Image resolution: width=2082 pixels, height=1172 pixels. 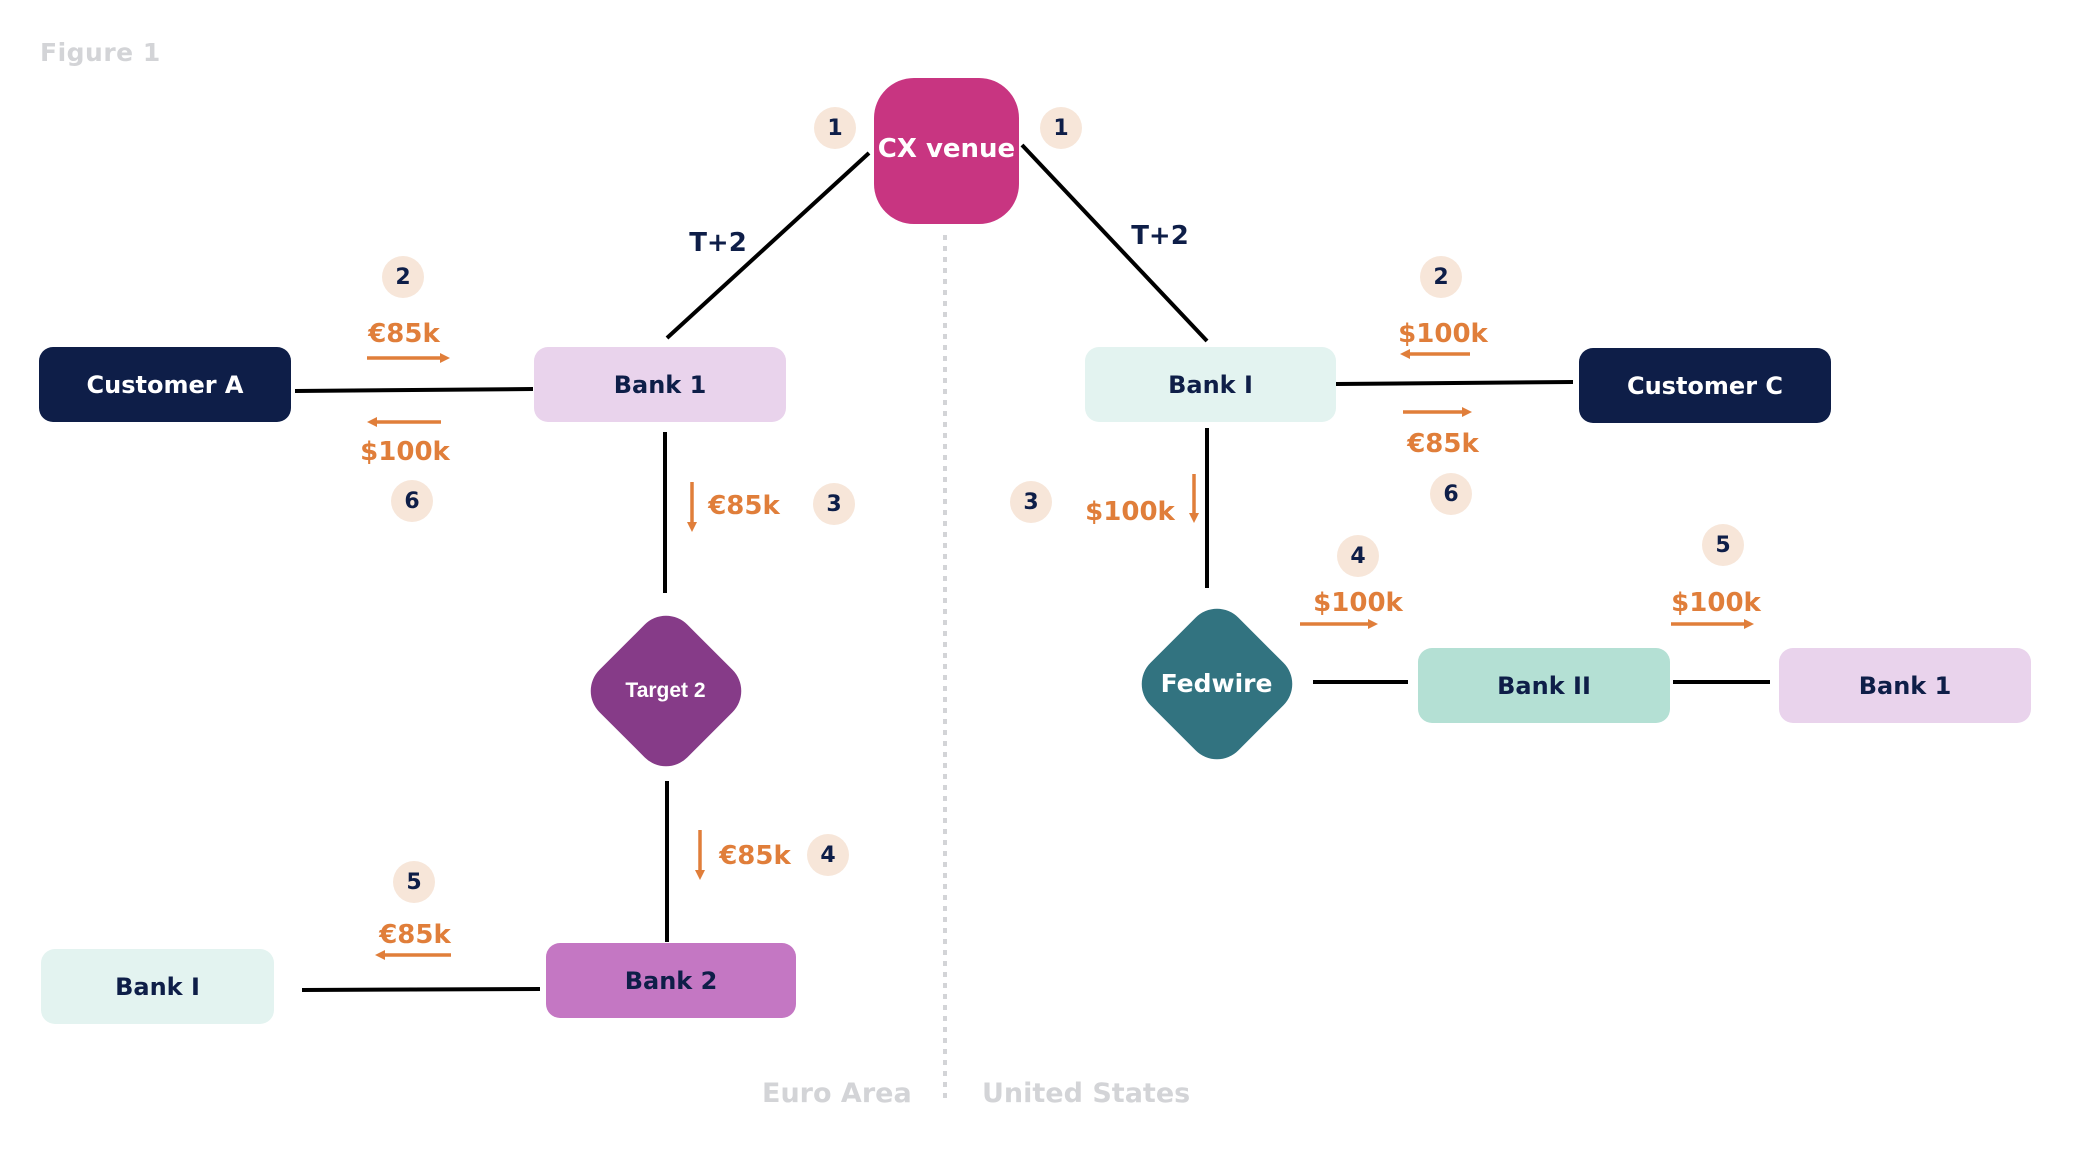 What do you see at coordinates (1723, 545) in the screenshot?
I see `step-badge-5-us: 5` at bounding box center [1723, 545].